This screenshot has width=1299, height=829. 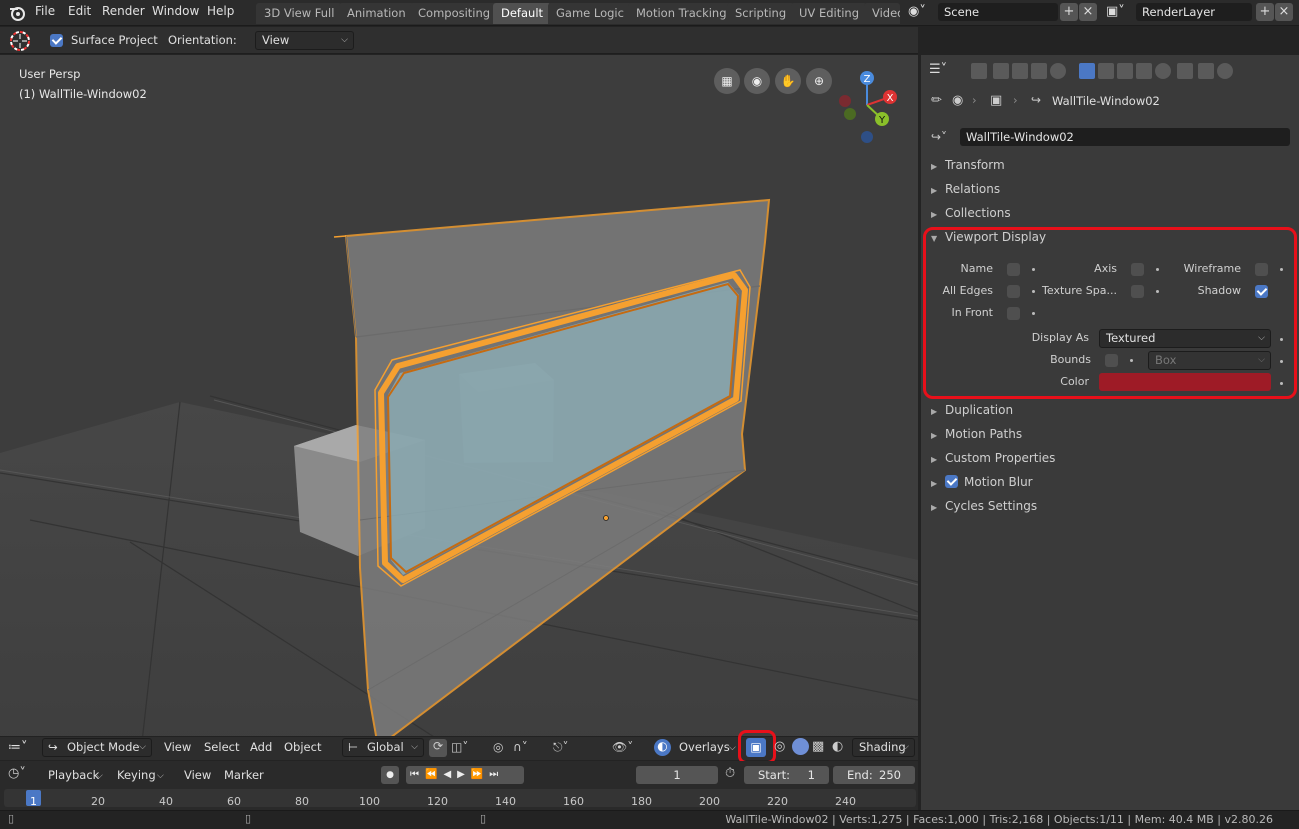 I want to click on cursor-tool-icon, so click(x=20, y=41).